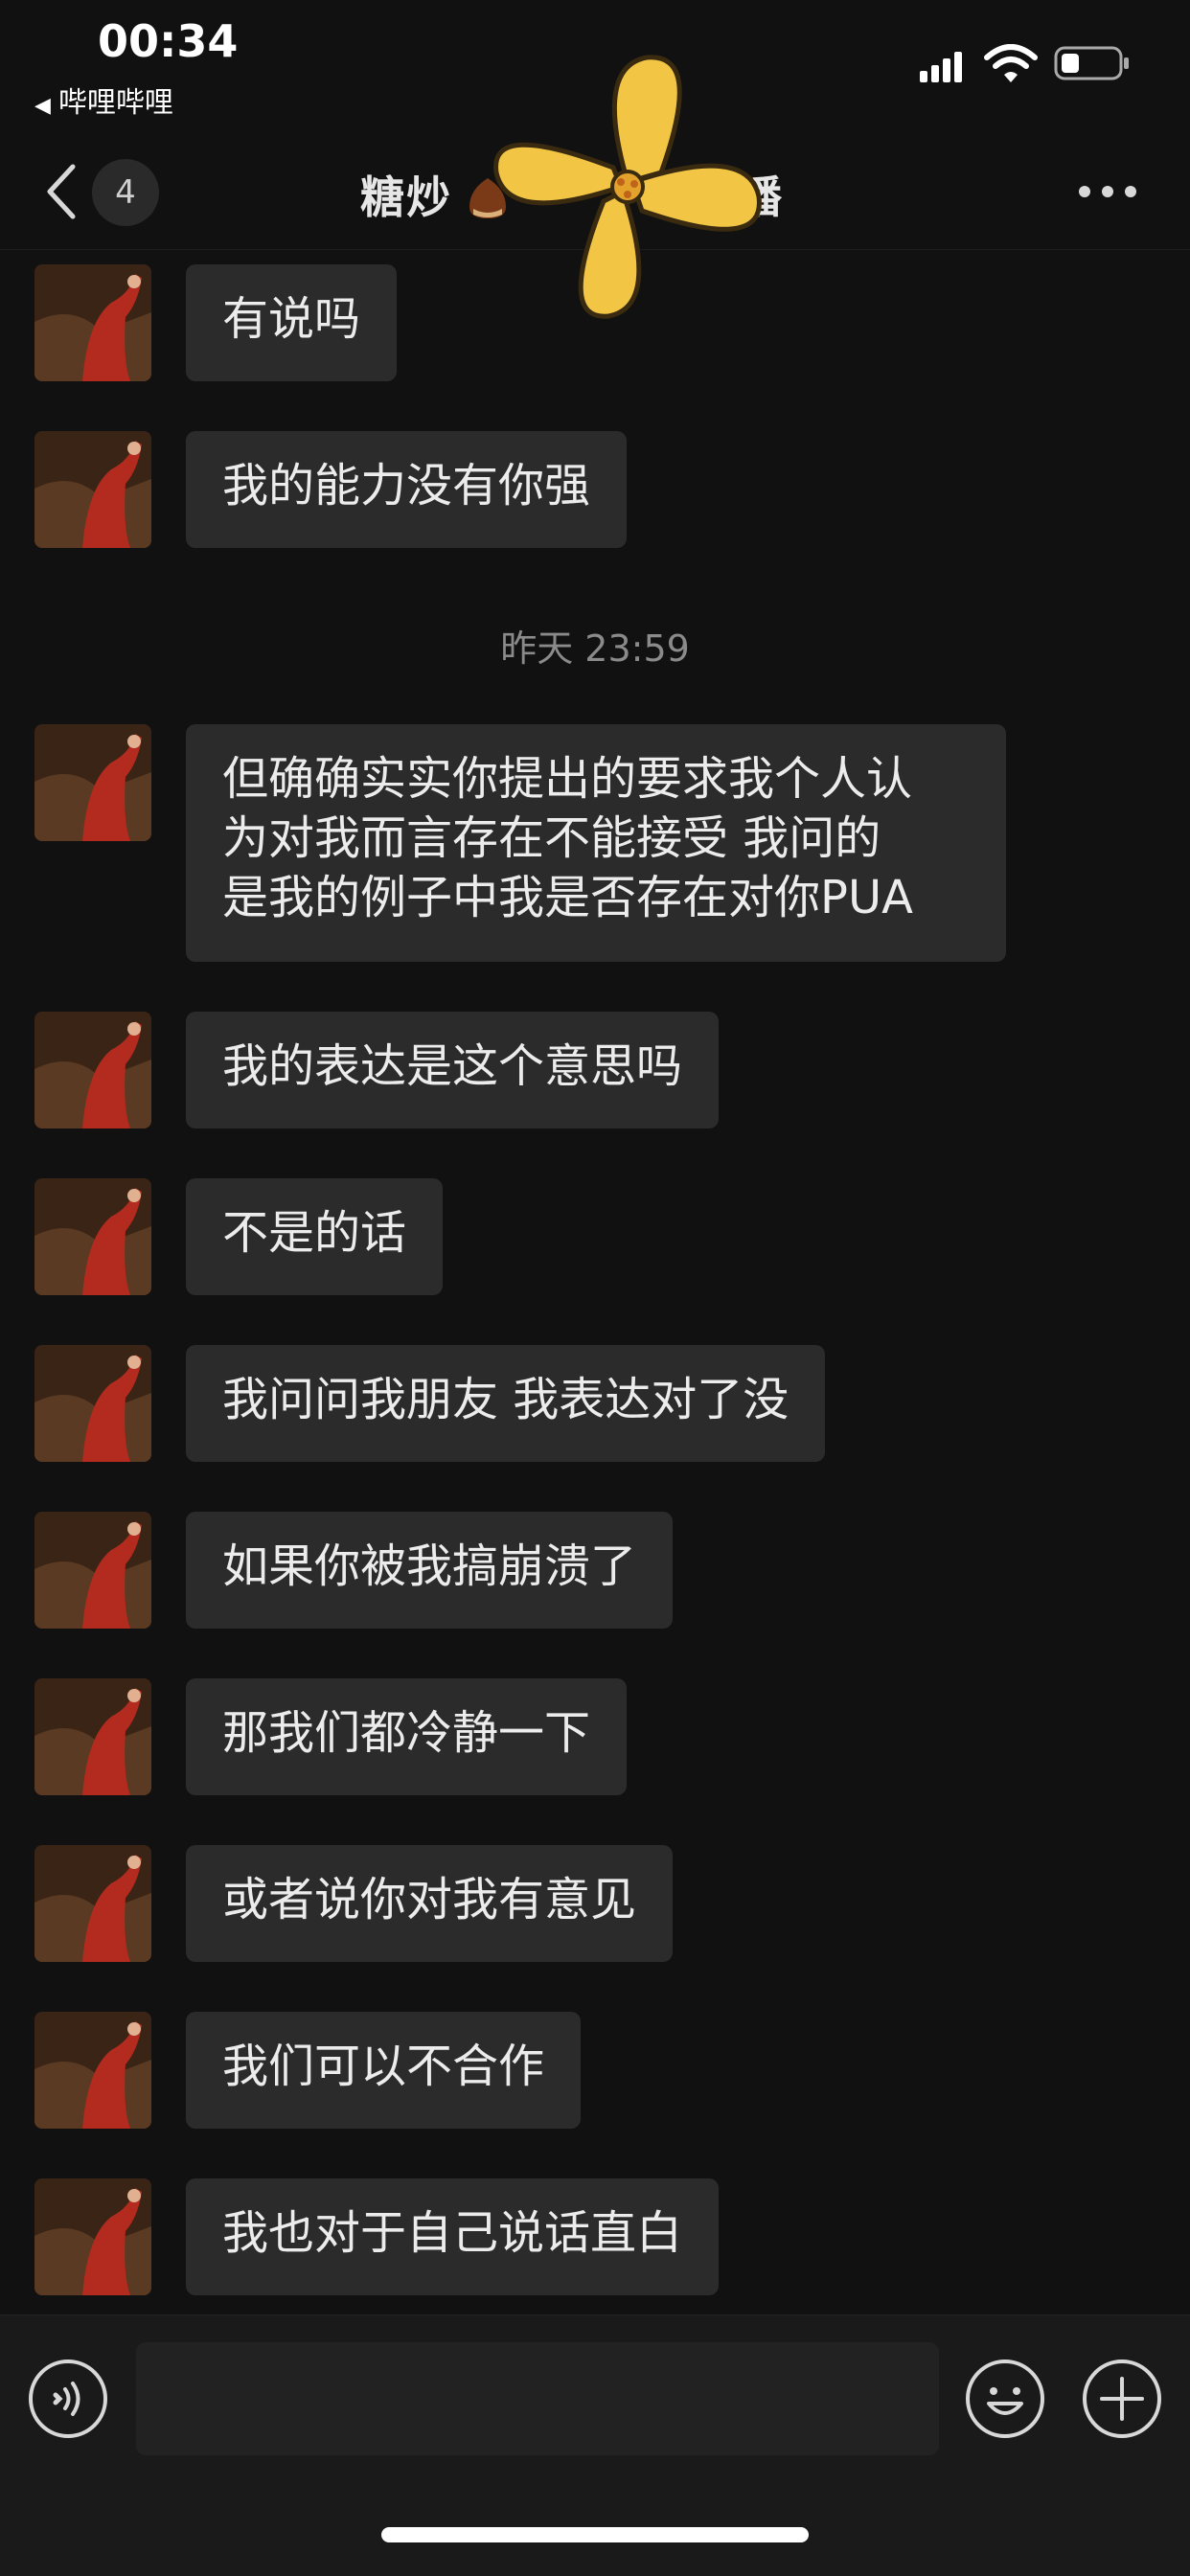 This screenshot has width=1190, height=2576. I want to click on message-bubble: 我也对于自己说话直白, so click(453, 2236).